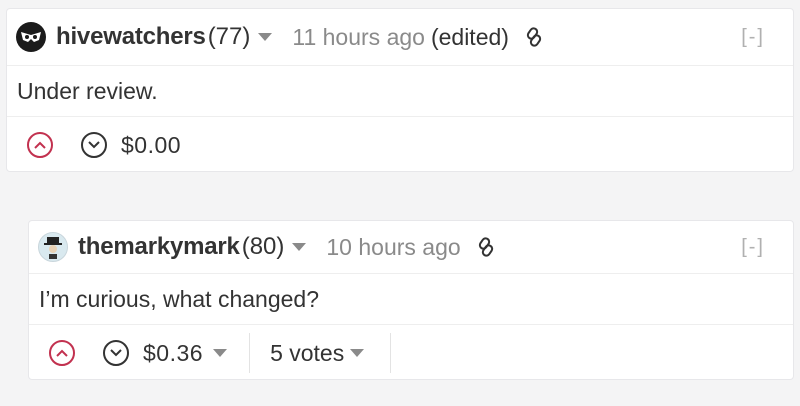 This screenshot has height=406, width=800. I want to click on comment-timestamp: 10 hours ago, so click(393, 247).